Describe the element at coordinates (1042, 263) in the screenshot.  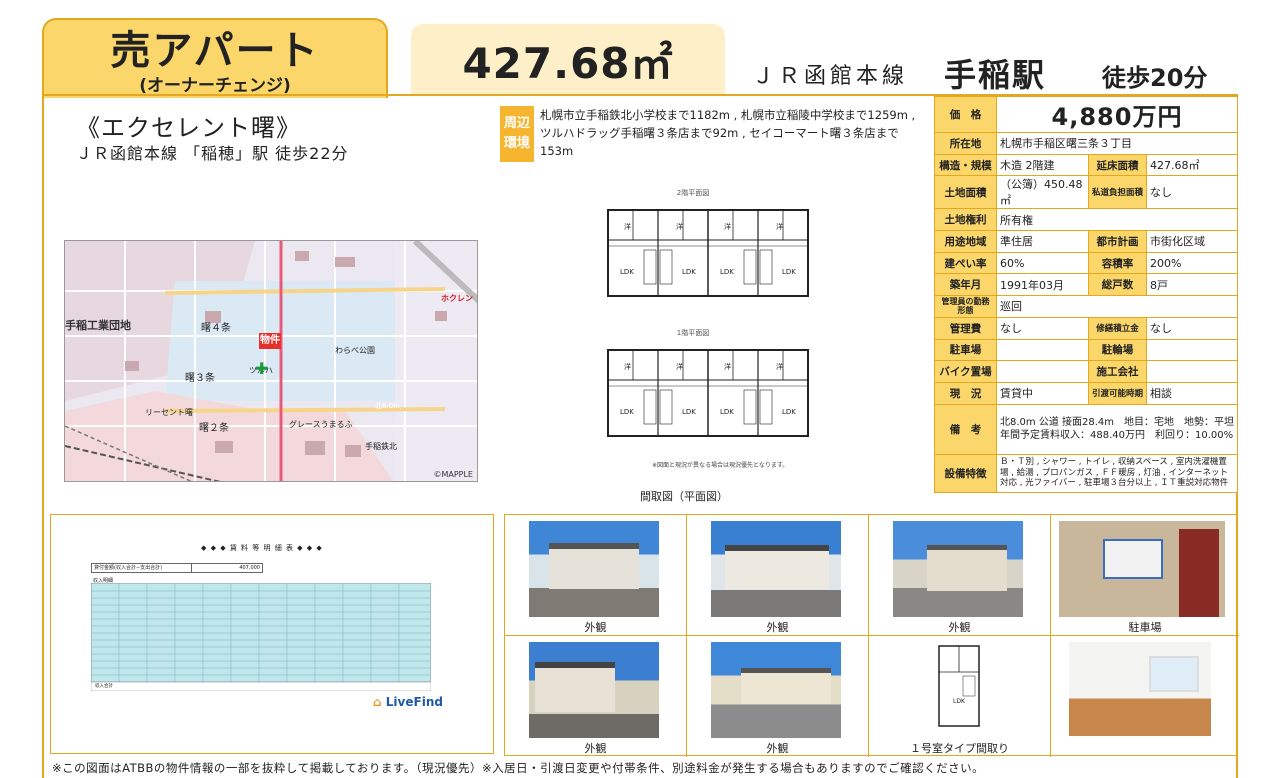
I see `spec-value: 60%` at that location.